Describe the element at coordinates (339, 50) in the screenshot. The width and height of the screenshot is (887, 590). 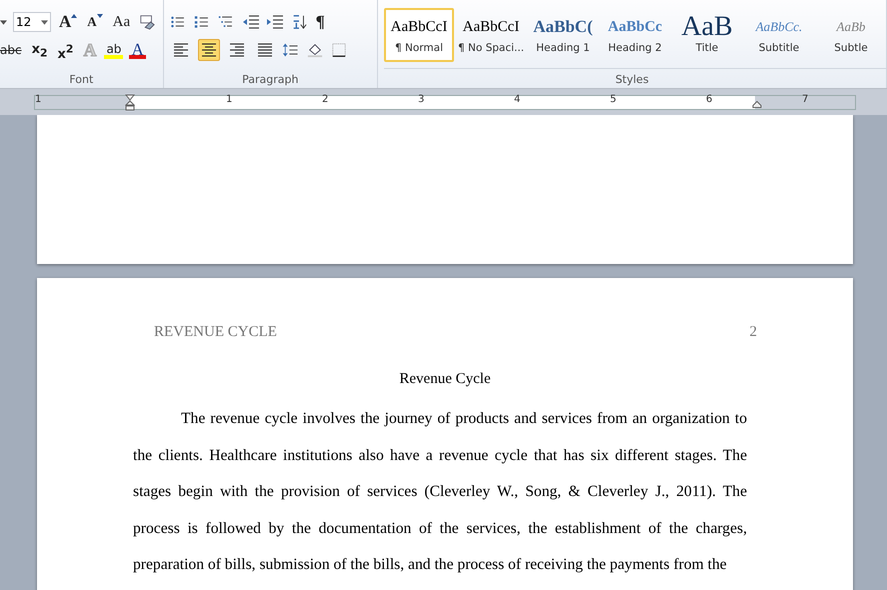
I see `borders-icon` at that location.